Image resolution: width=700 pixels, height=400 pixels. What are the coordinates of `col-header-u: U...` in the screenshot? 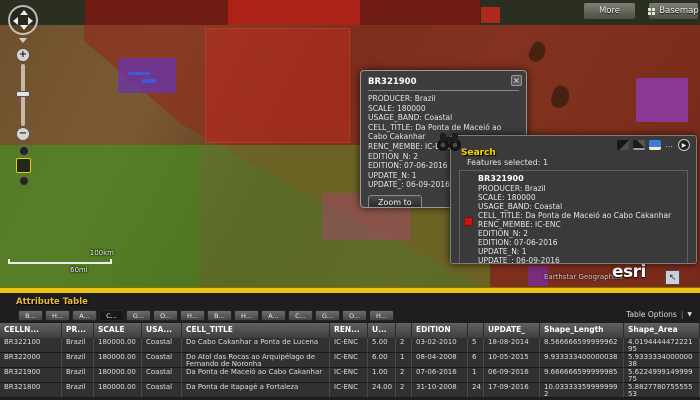 It's located at (382, 330).